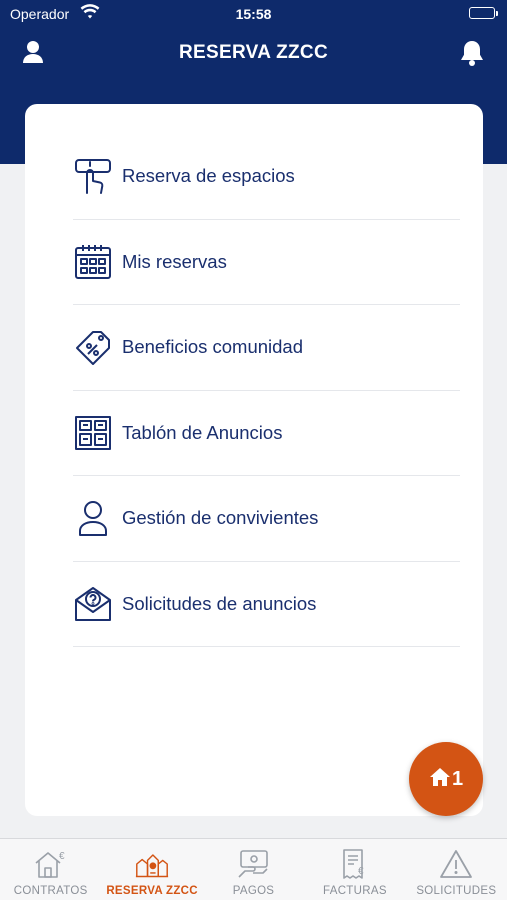 This screenshot has width=507, height=900. Describe the element at coordinates (51, 864) in the screenshot. I see `house-euro-icon: €` at that location.